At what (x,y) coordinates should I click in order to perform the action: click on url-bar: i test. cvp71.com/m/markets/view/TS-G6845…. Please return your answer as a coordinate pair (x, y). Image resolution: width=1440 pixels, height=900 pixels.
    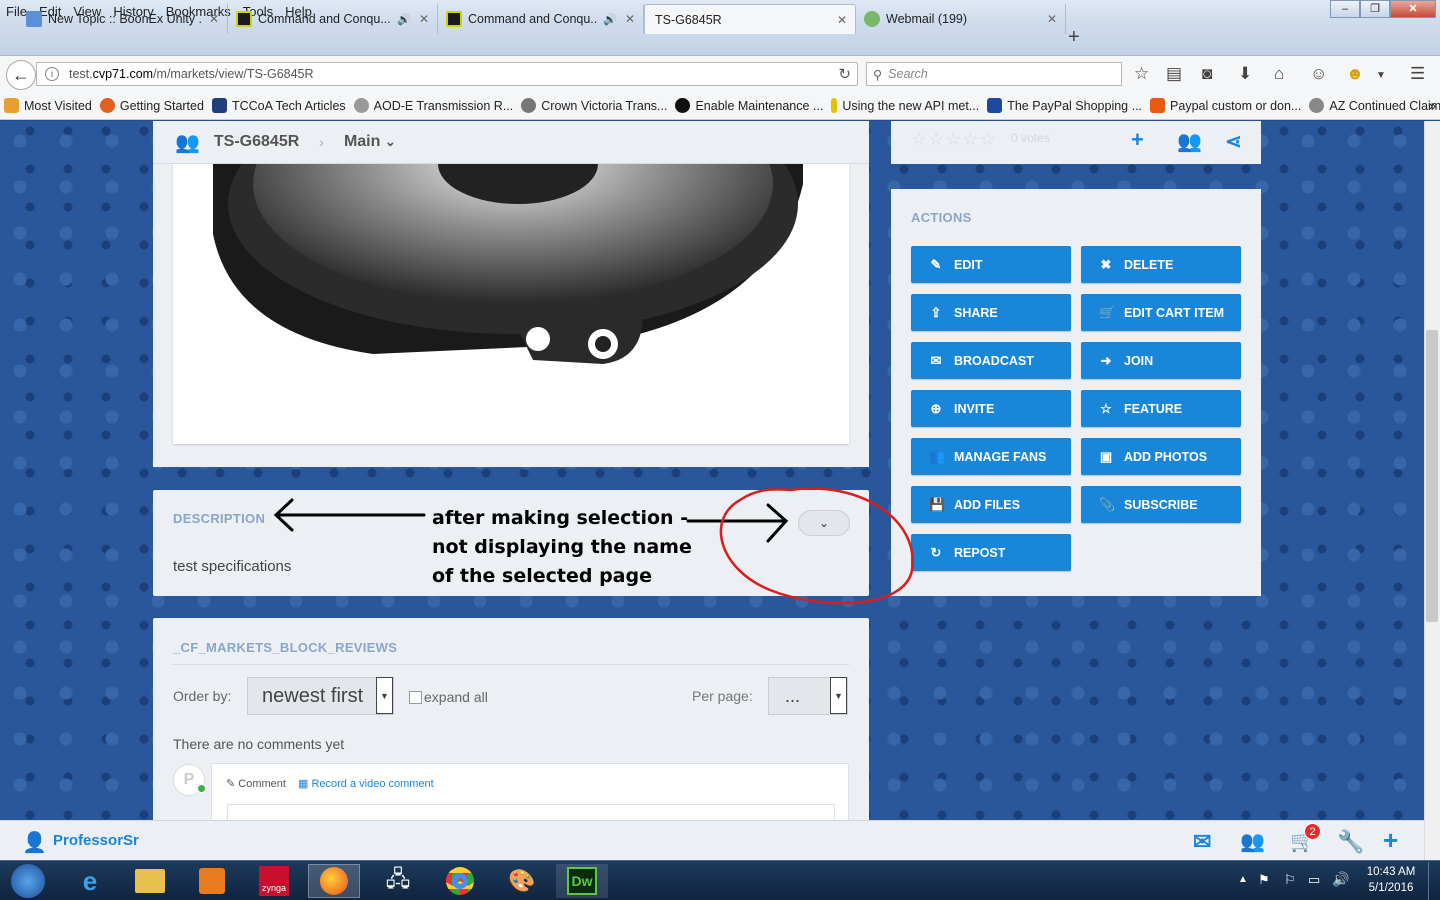
    Looking at the image, I should click on (447, 74).